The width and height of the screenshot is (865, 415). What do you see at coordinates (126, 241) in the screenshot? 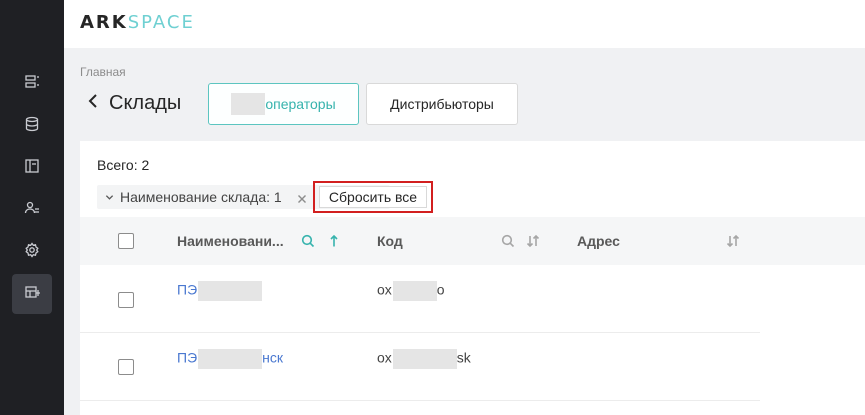
I see `select-all-checkbox` at bounding box center [126, 241].